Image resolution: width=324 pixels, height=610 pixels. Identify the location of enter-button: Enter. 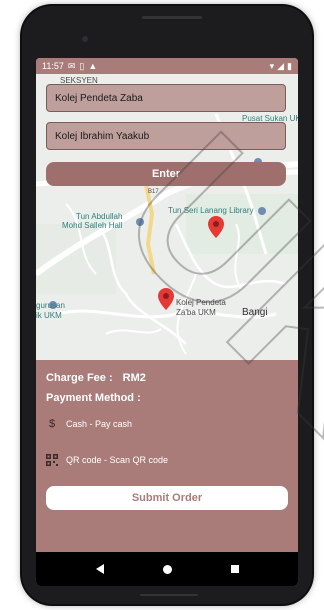
(166, 174).